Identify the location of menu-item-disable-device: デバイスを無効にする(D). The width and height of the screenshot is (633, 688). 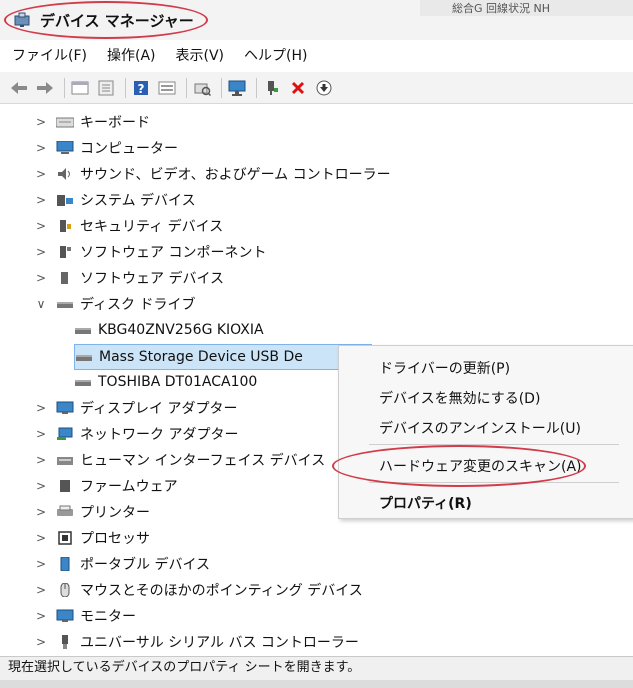
(459, 398).